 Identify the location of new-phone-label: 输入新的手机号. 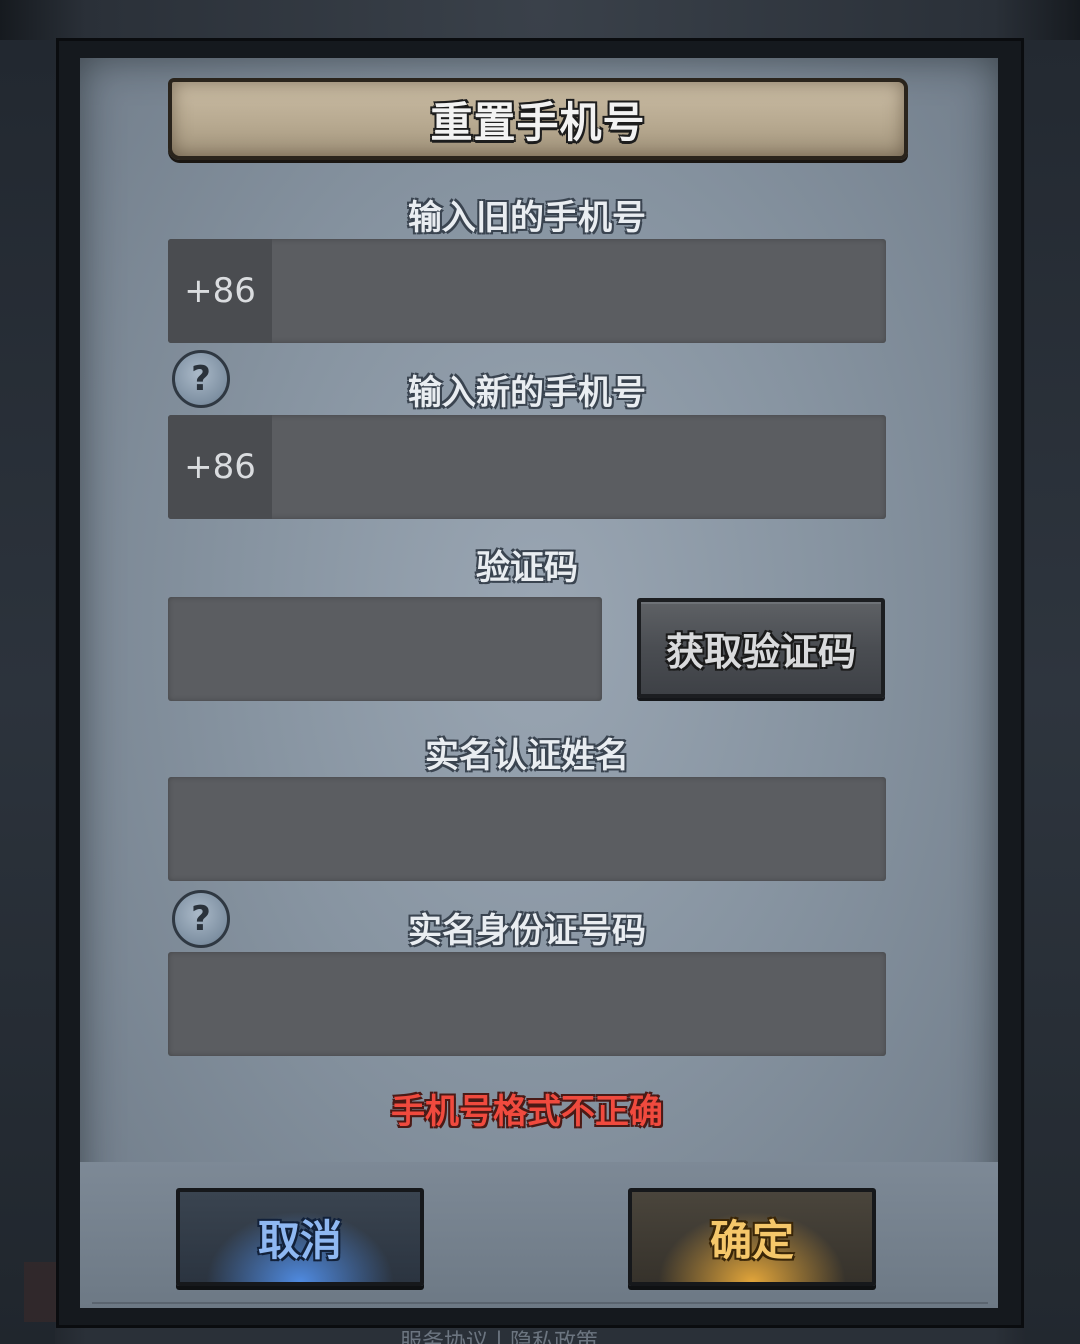
(527, 393).